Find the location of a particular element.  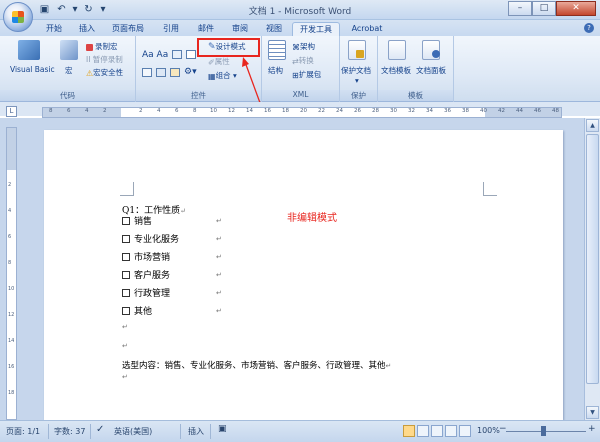

lock-icon is located at coordinates (360, 54).